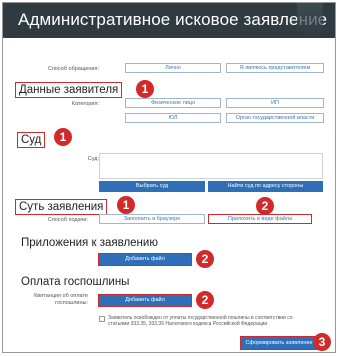 The width and height of the screenshot is (340, 357). Describe the element at coordinates (322, 342) in the screenshot. I see `annotation-marker-3: 3` at that location.